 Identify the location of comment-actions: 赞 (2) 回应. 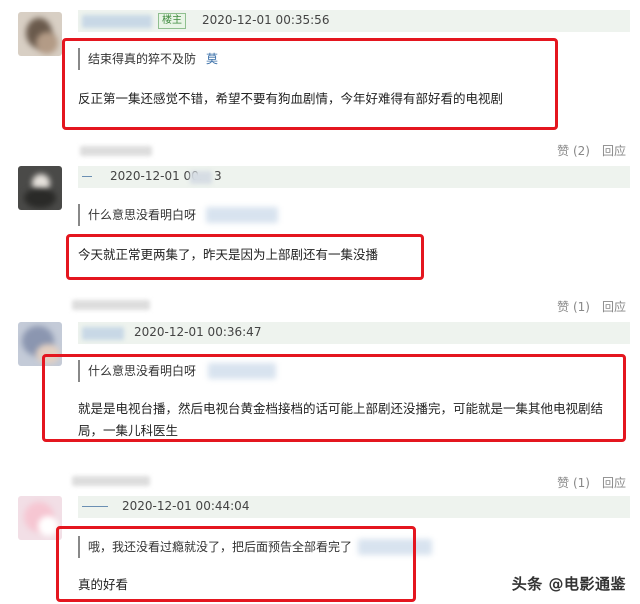
(585, 150).